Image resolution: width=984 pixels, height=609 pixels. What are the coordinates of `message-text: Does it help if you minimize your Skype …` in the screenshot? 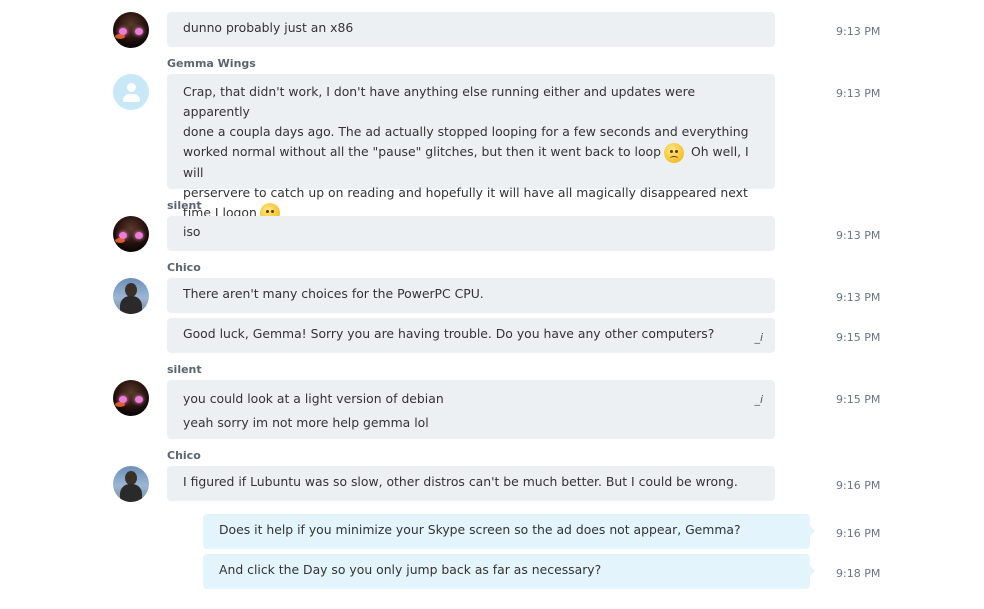 It's located at (480, 529).